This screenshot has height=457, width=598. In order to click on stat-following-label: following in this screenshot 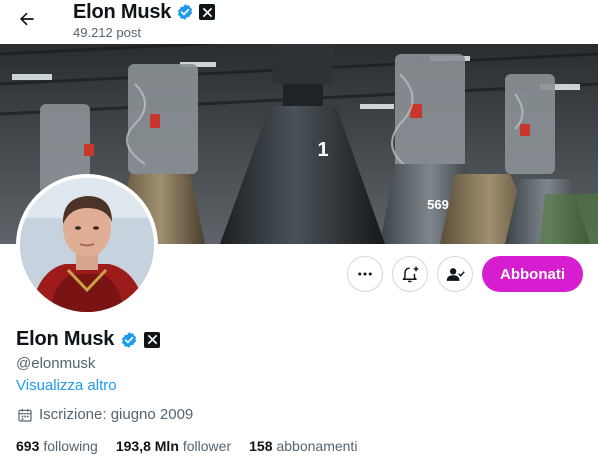, I will do `click(70, 446)`.